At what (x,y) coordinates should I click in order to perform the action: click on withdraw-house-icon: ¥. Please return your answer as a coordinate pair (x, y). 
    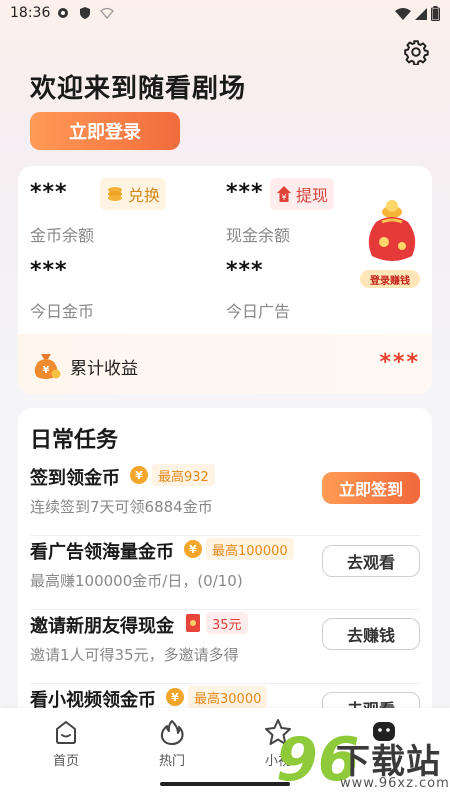
    Looking at the image, I should click on (284, 194).